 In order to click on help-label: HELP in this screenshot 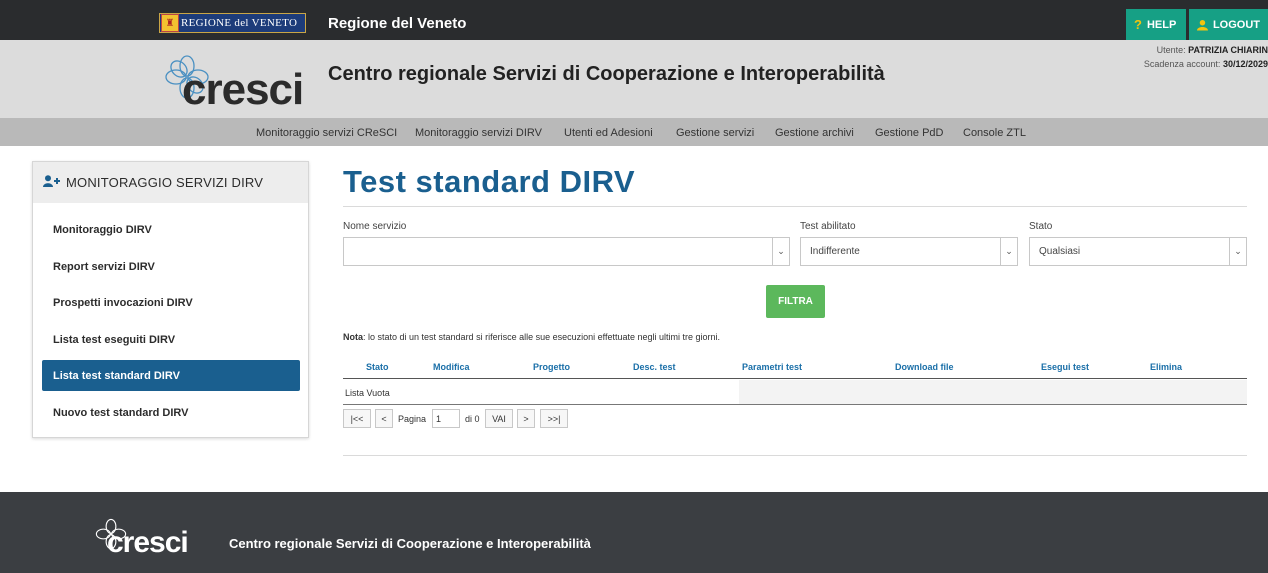, I will do `click(1161, 24)`.